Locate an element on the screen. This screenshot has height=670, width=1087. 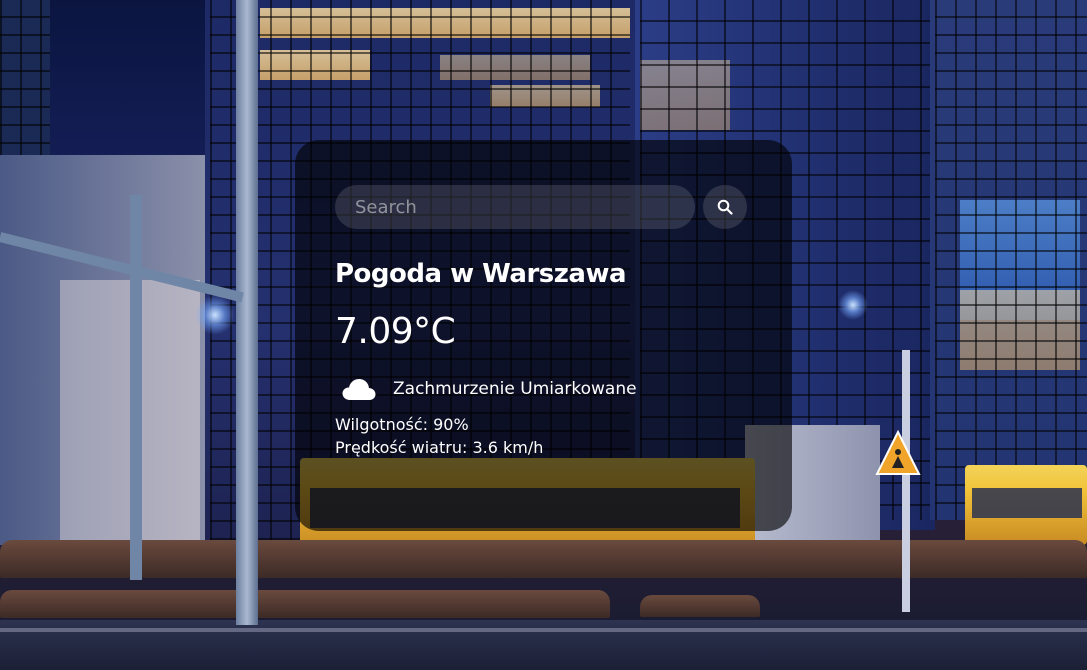
search-input is located at coordinates (515, 207).